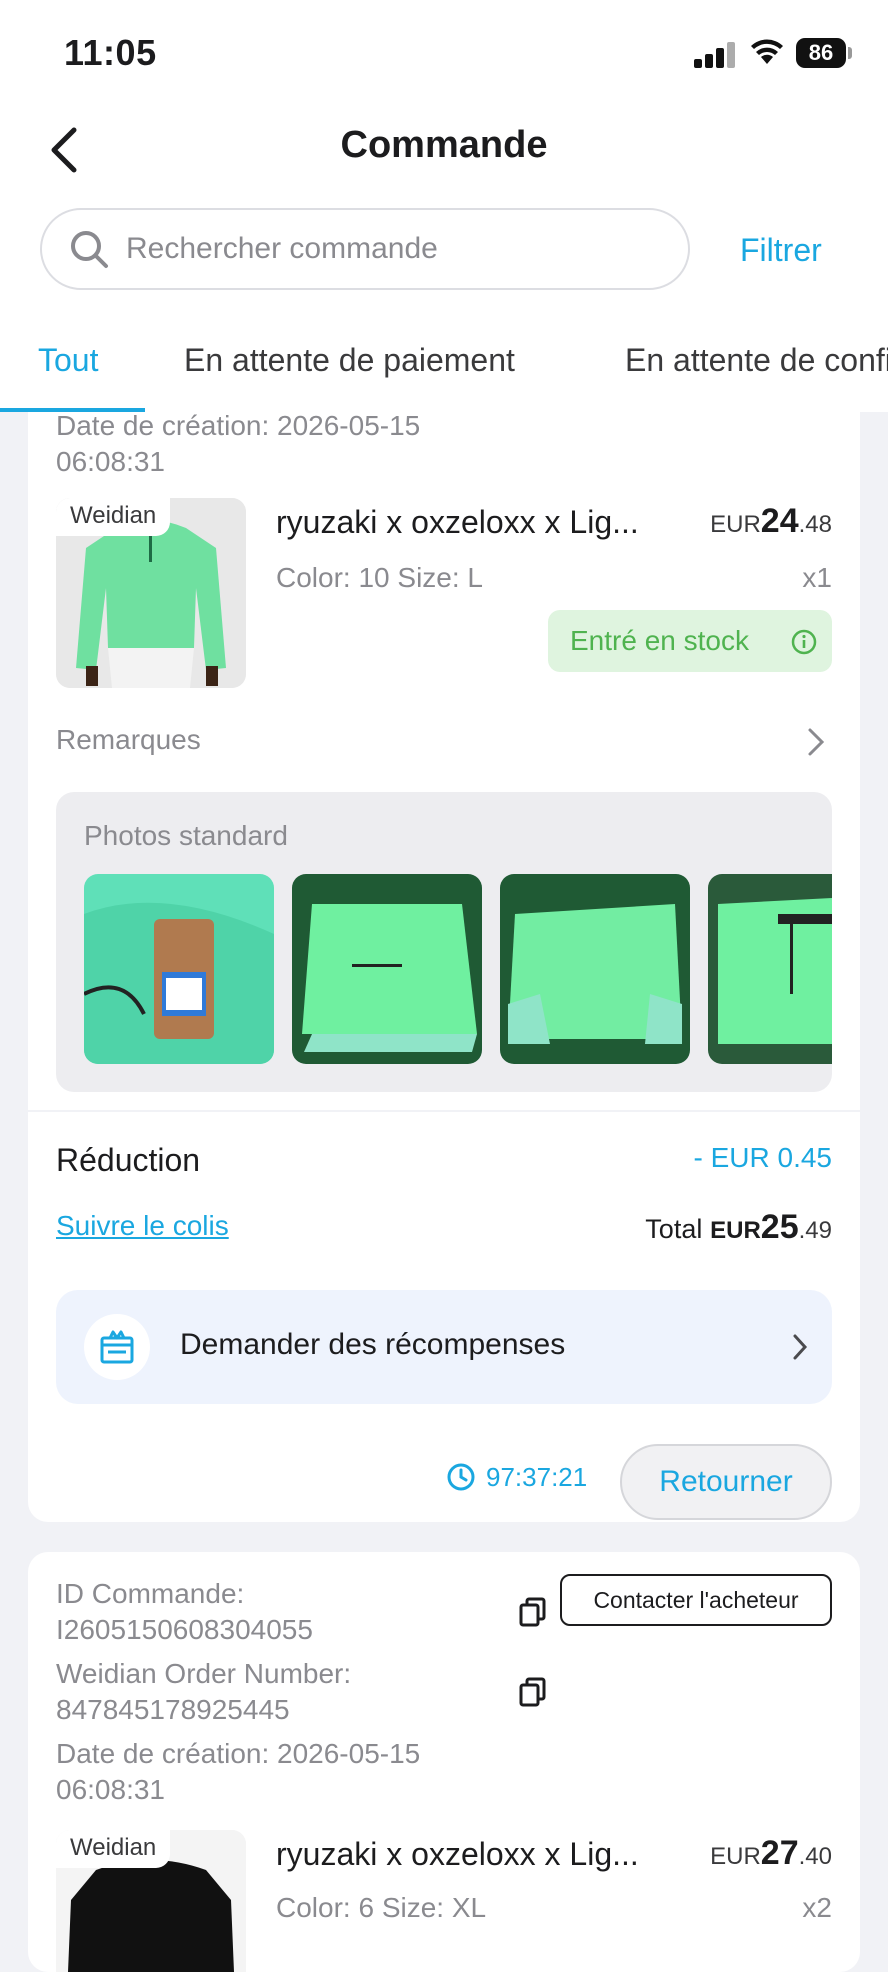 The image size is (888, 1972). I want to click on weidian-value: 847845178925445, so click(173, 1709).